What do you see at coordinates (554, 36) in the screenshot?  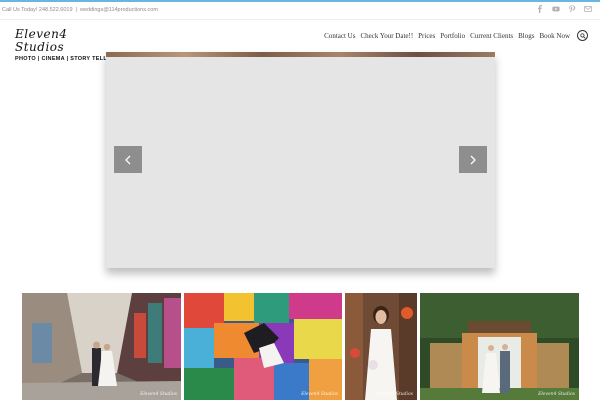 I see `nav-book-now: Book Now` at bounding box center [554, 36].